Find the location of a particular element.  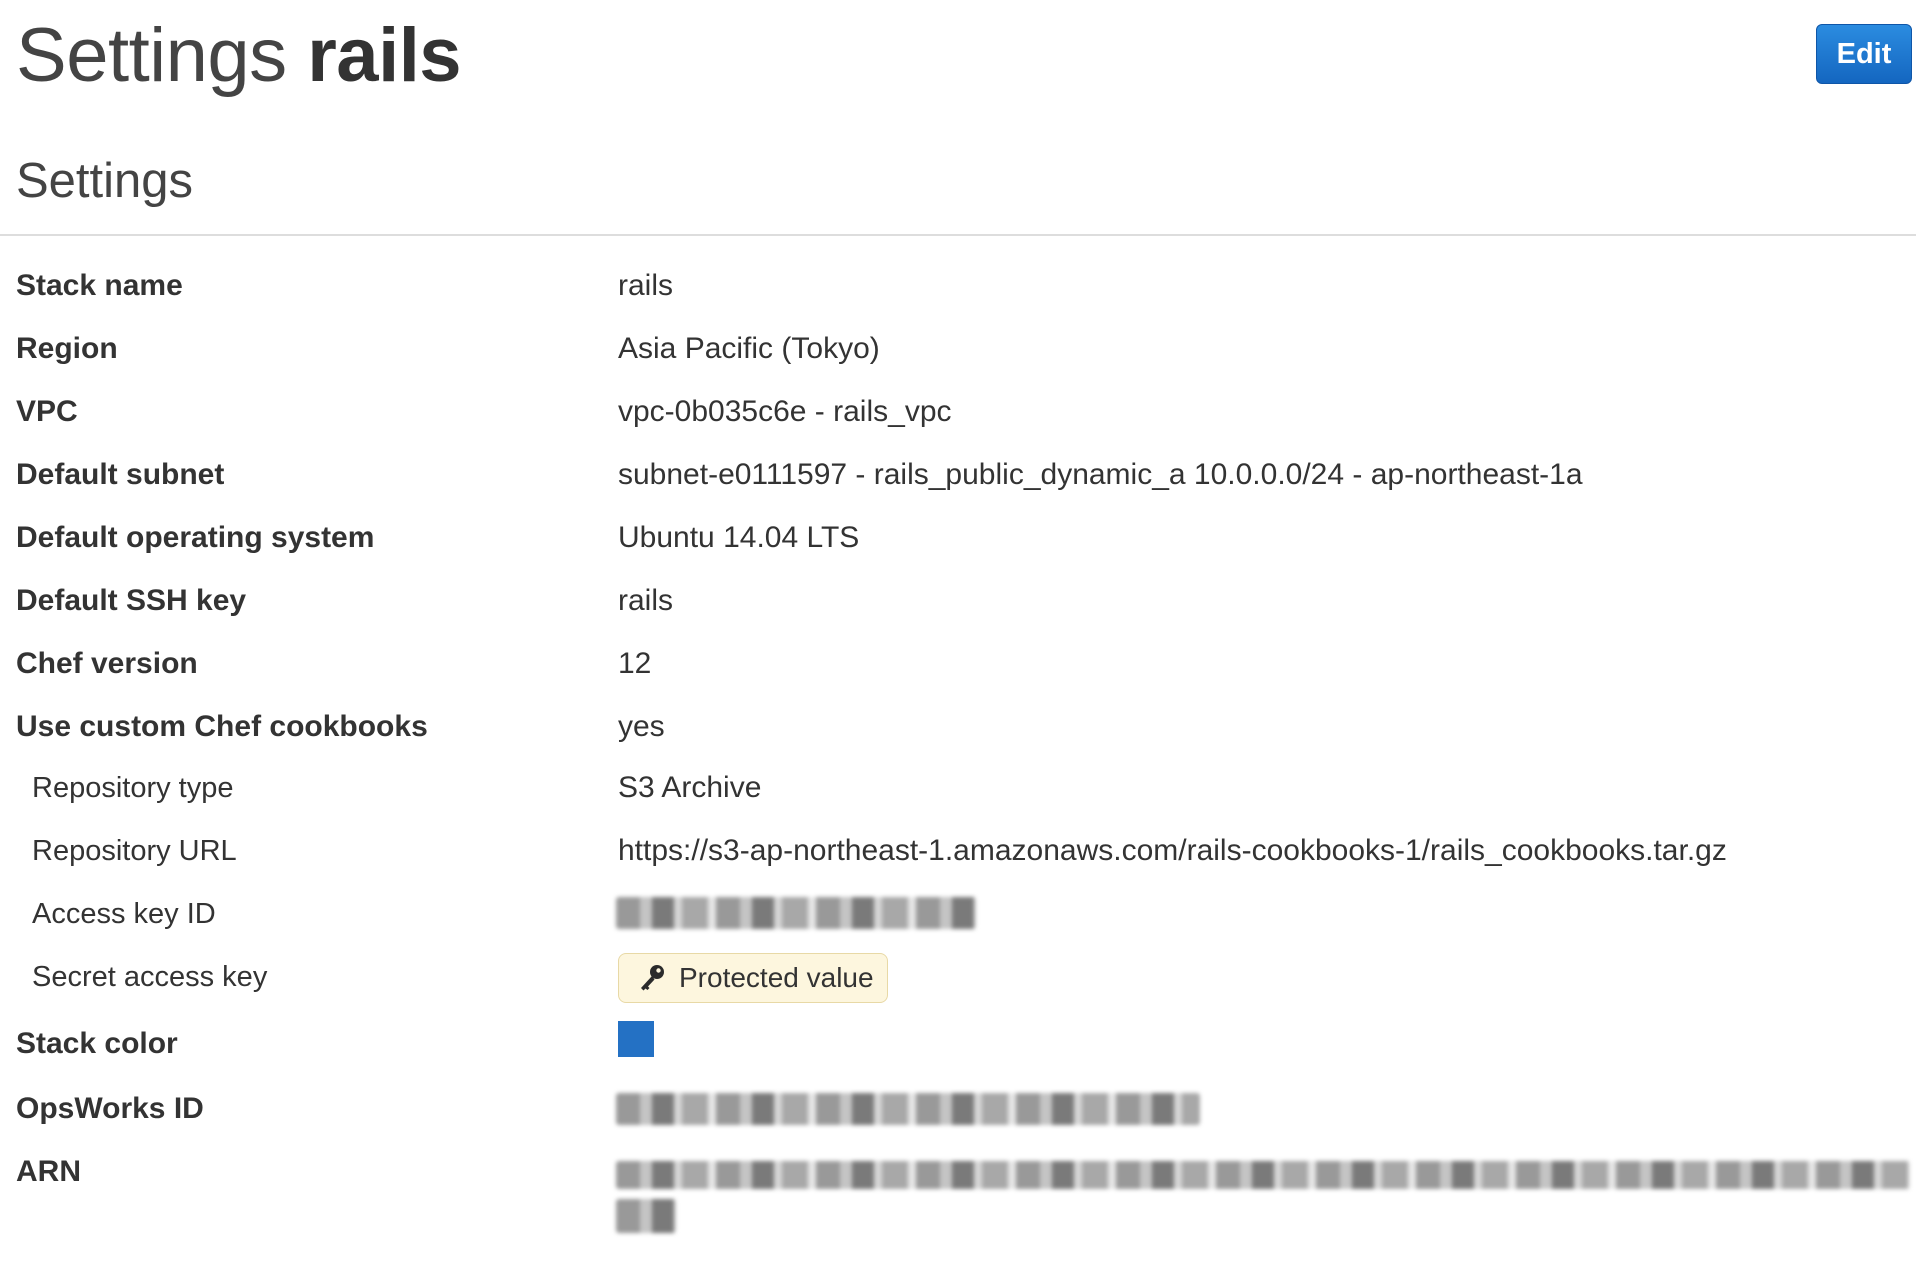

redacted-access-key is located at coordinates (796, 913).